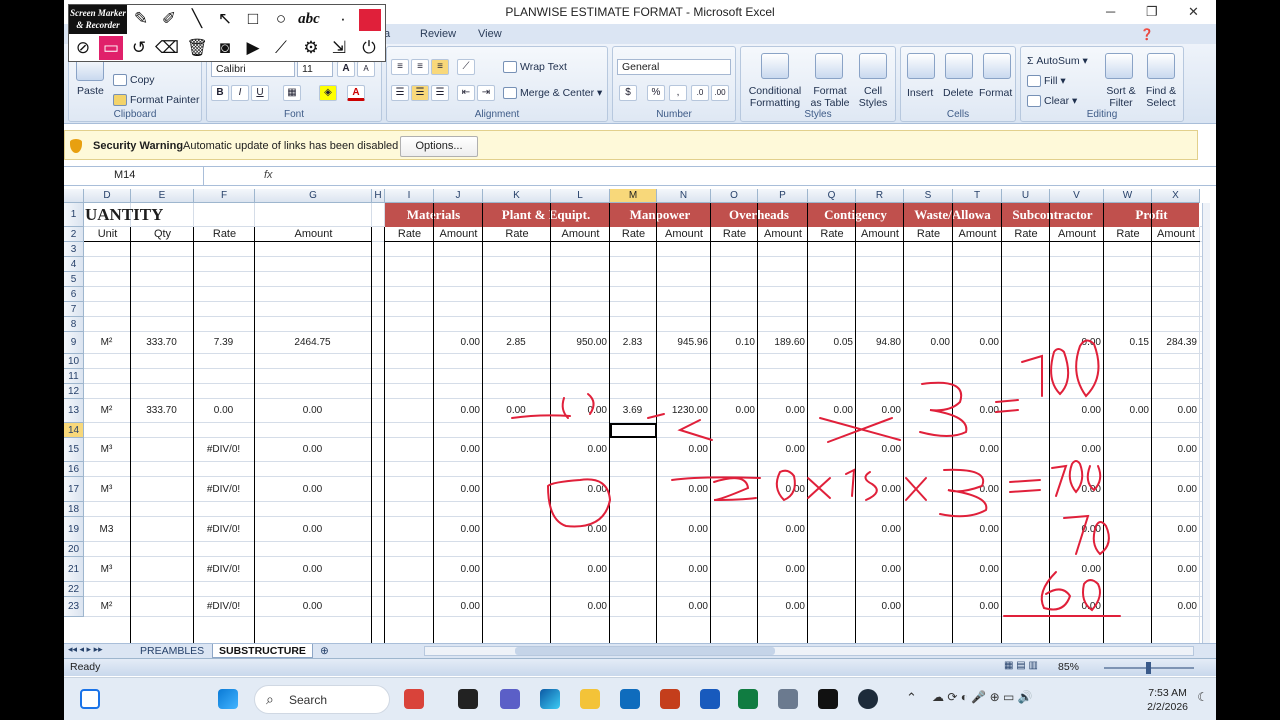 The height and width of the screenshot is (720, 1280). I want to click on percent-button: %, so click(656, 93).